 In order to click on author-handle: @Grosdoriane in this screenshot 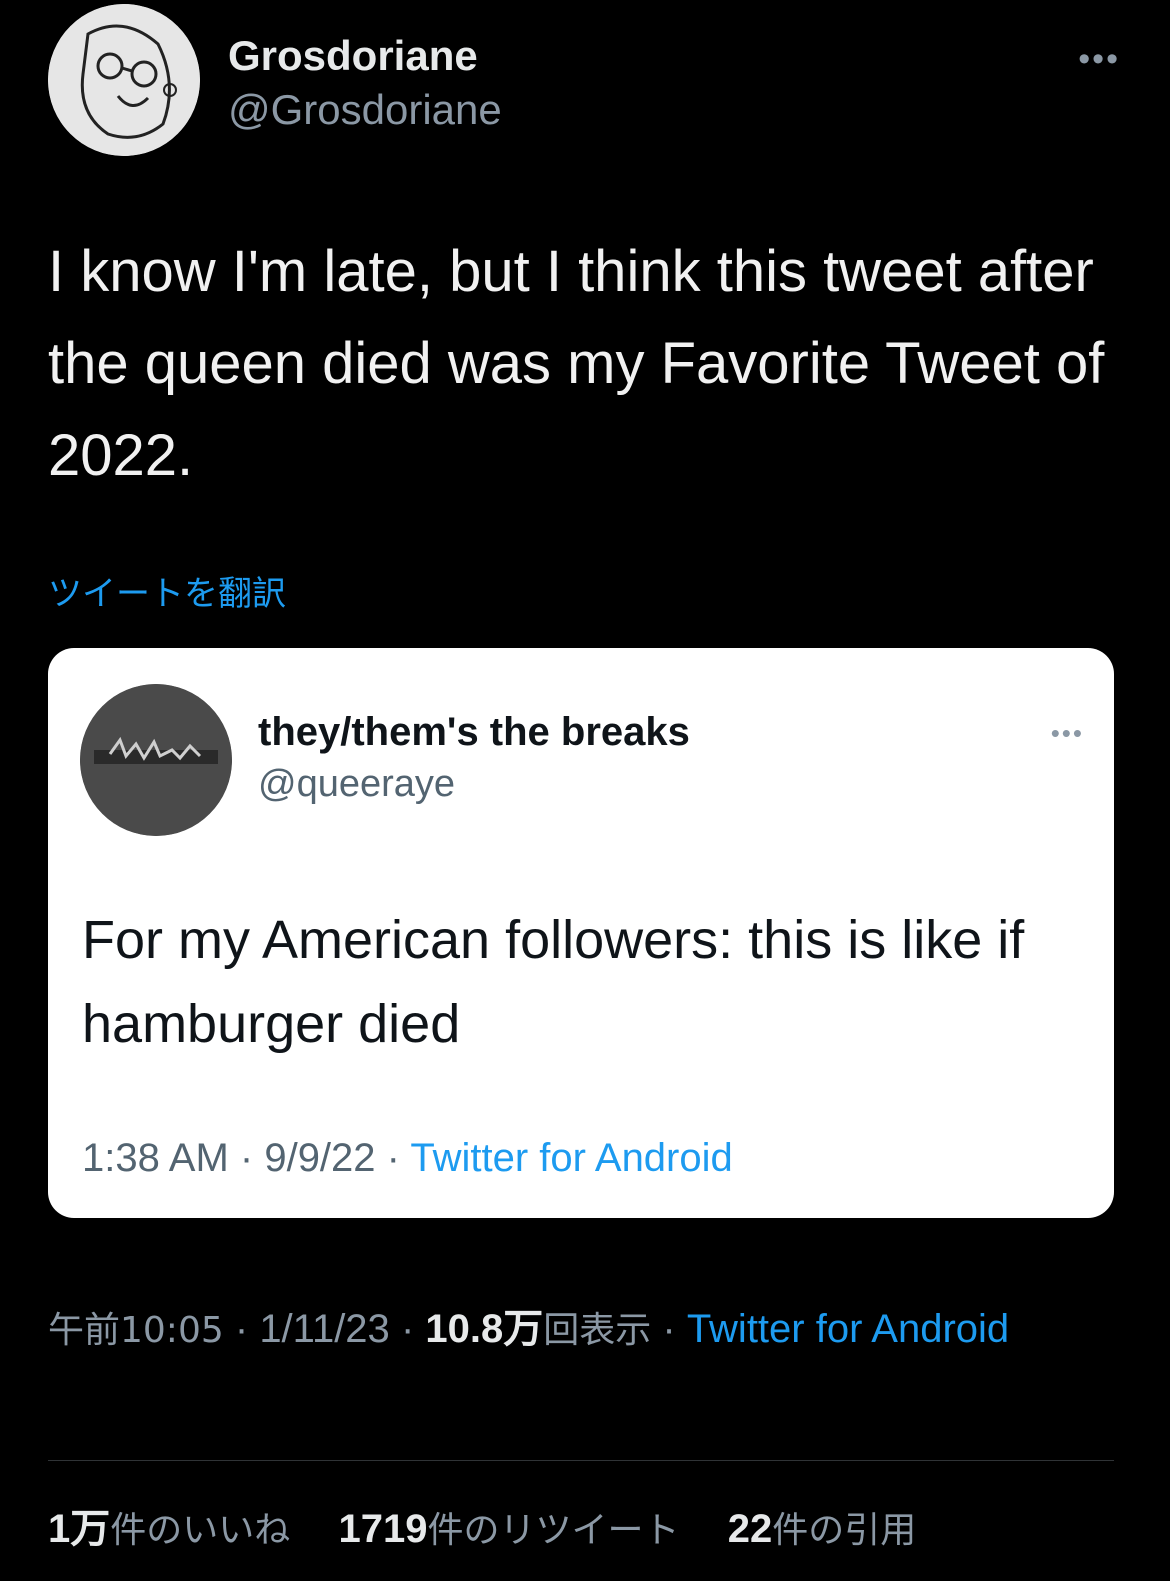, I will do `click(365, 110)`.